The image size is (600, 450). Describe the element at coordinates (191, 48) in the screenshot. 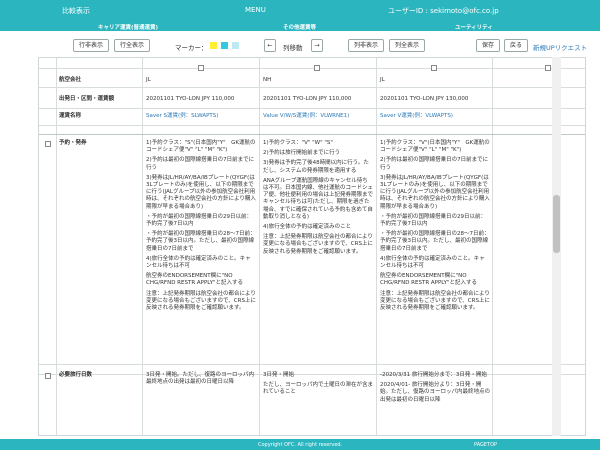

I see `marker-label: マーカー：` at that location.